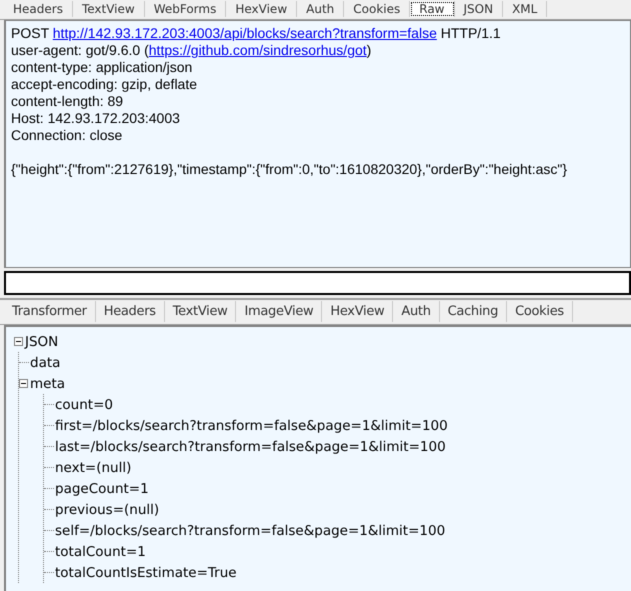 This screenshot has width=631, height=591. What do you see at coordinates (250, 530) in the screenshot?
I see `tree-node: self=/blocks/search?transform=false&page=1&limit=100` at bounding box center [250, 530].